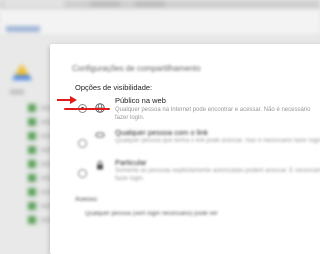  Describe the element at coordinates (87, 109) in the screenshot. I see `highlight-underline` at that location.